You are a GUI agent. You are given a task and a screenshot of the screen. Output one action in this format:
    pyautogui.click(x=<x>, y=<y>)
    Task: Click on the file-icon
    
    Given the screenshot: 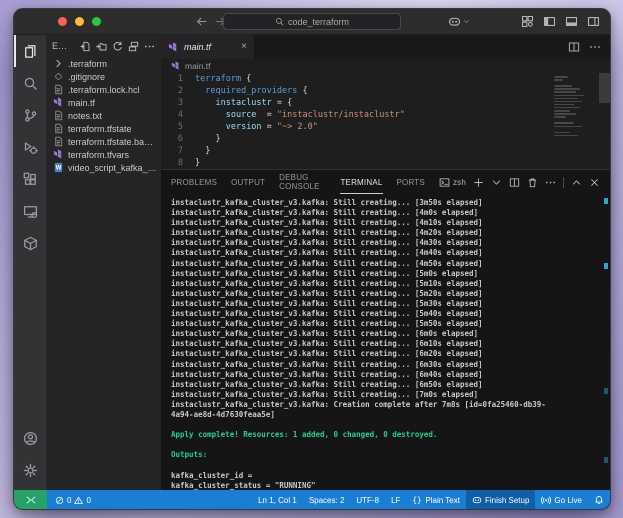 What is the action you would take?
    pyautogui.click(x=58, y=89)
    